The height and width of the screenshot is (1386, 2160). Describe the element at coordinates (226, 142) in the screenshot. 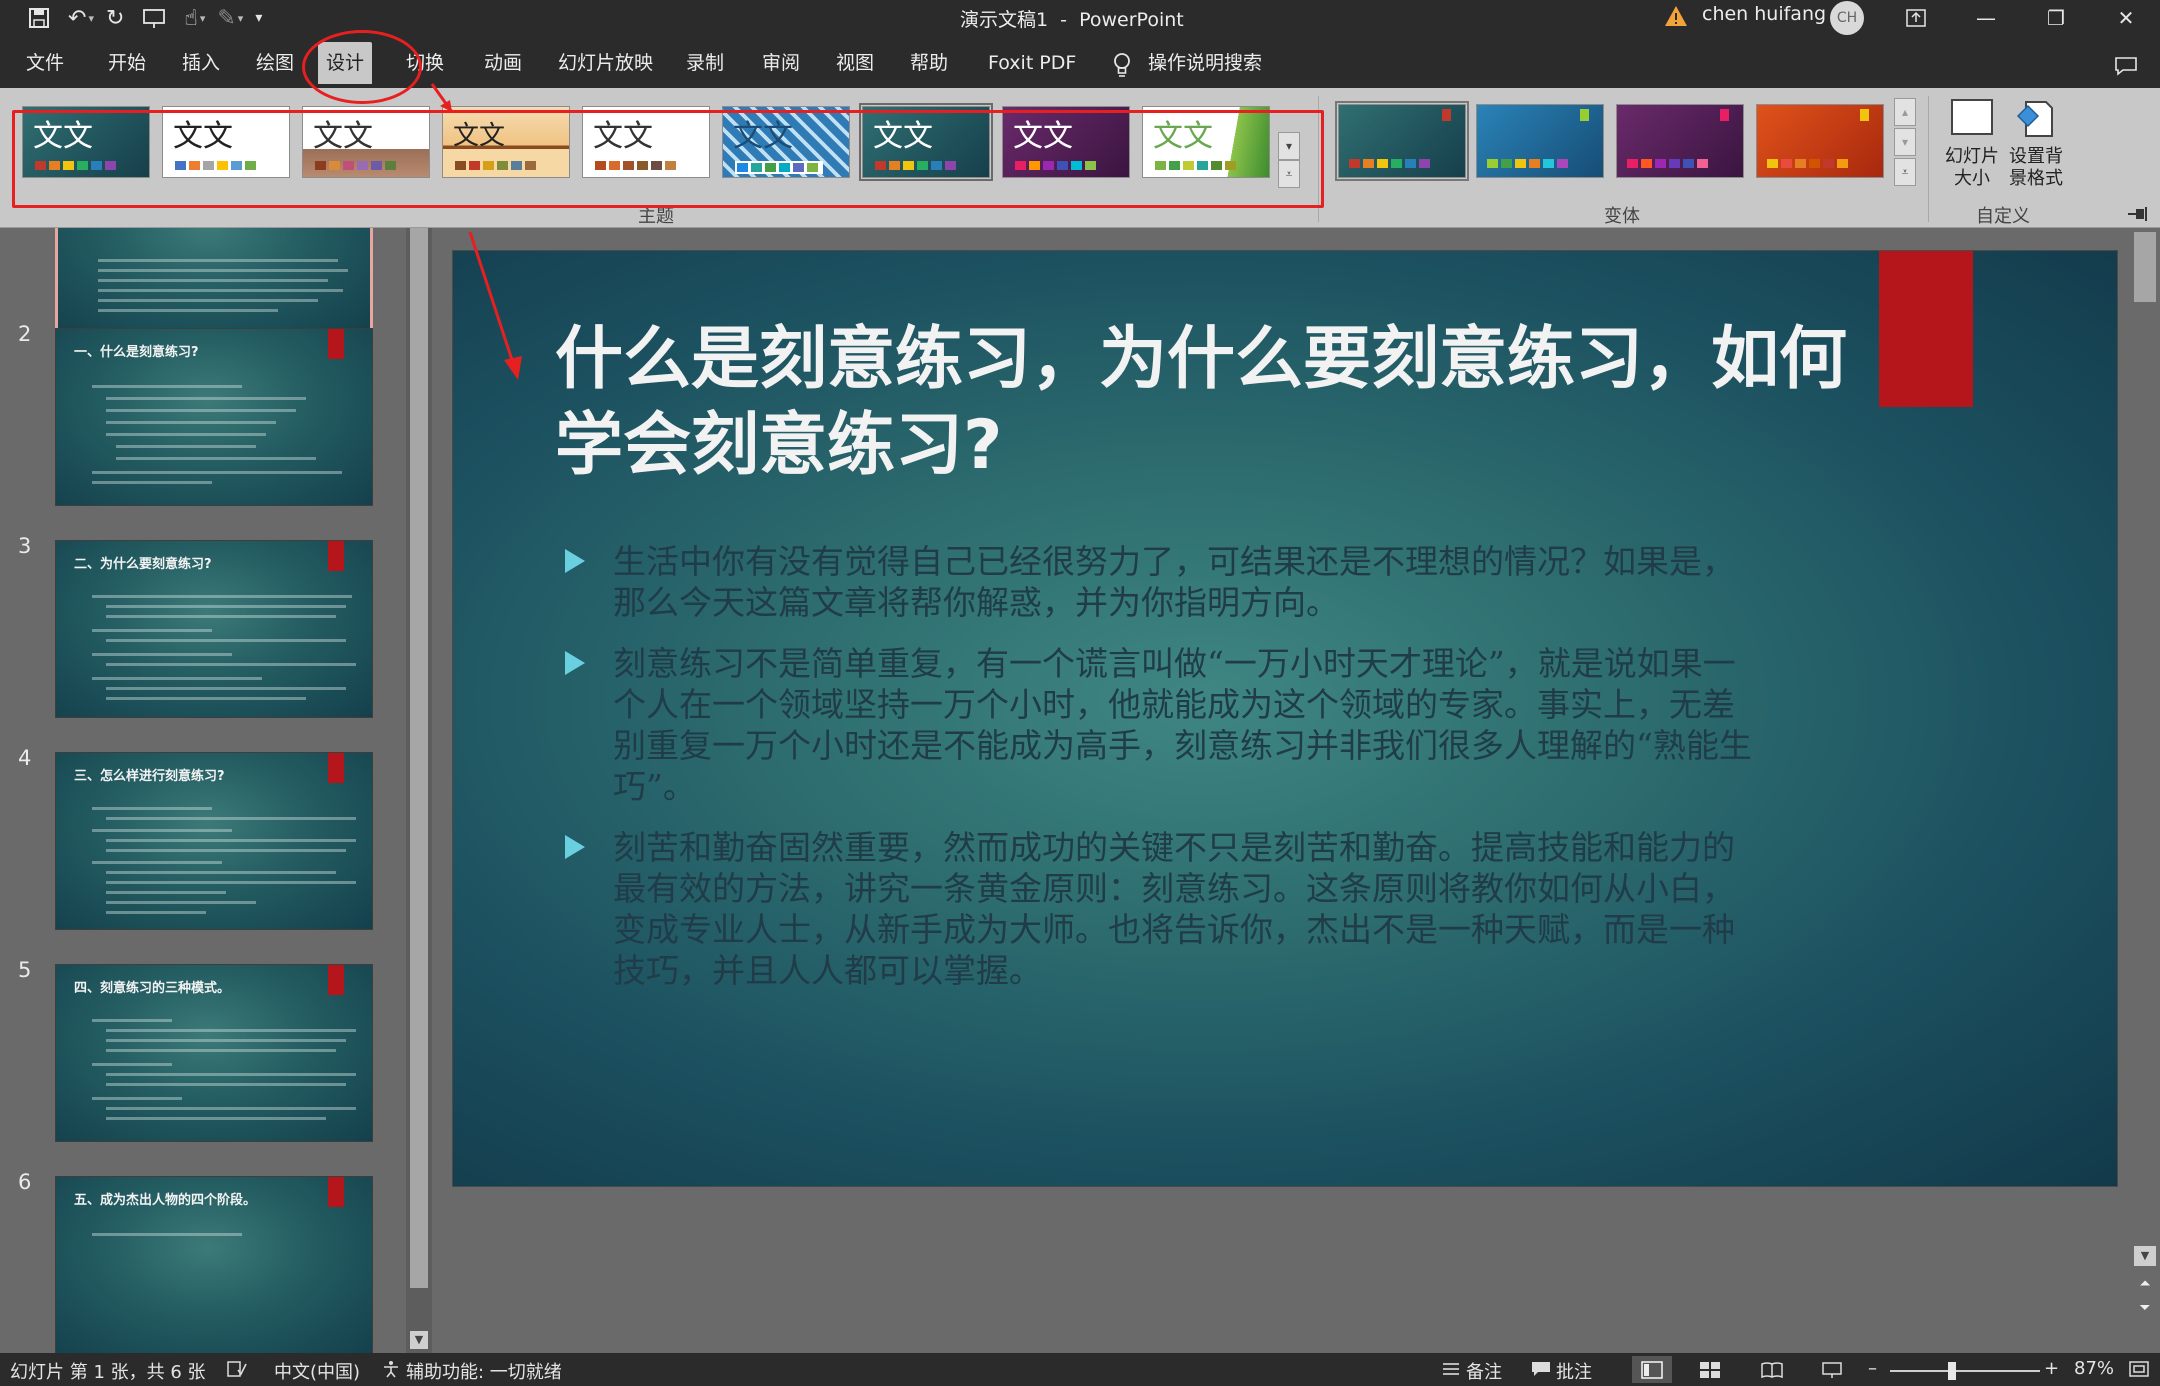

I see `theme-thumbnail-2: 文文` at that location.